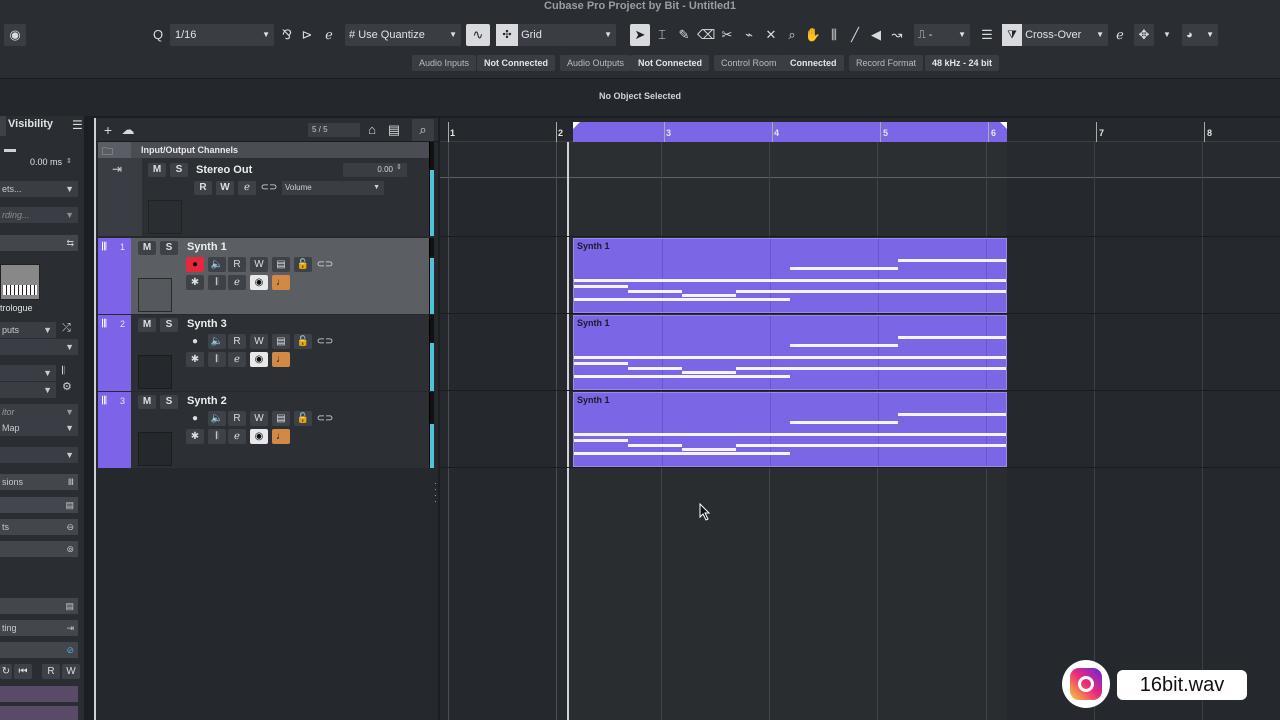  I want to click on section-expressions: sions Ⅲ, so click(39, 482).